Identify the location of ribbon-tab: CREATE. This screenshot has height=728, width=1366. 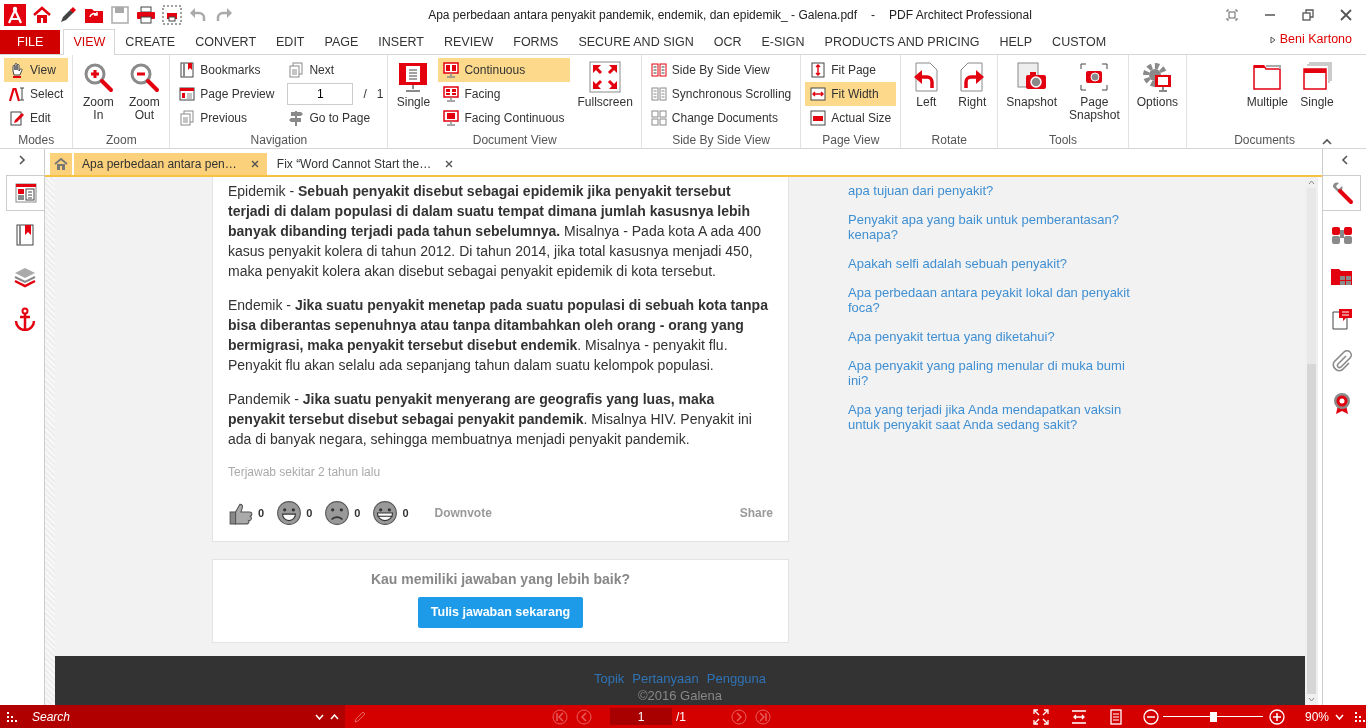
(150, 42).